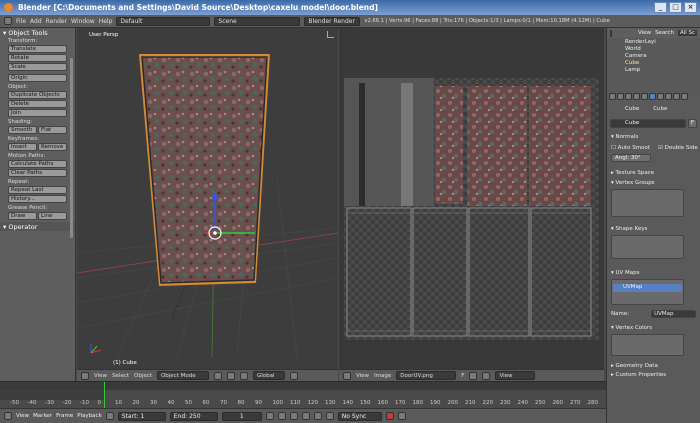 Image resolution: width=700 pixels, height=423 pixels. I want to click on geometry-data-panel: ▸ Geometry Data, so click(653, 362).